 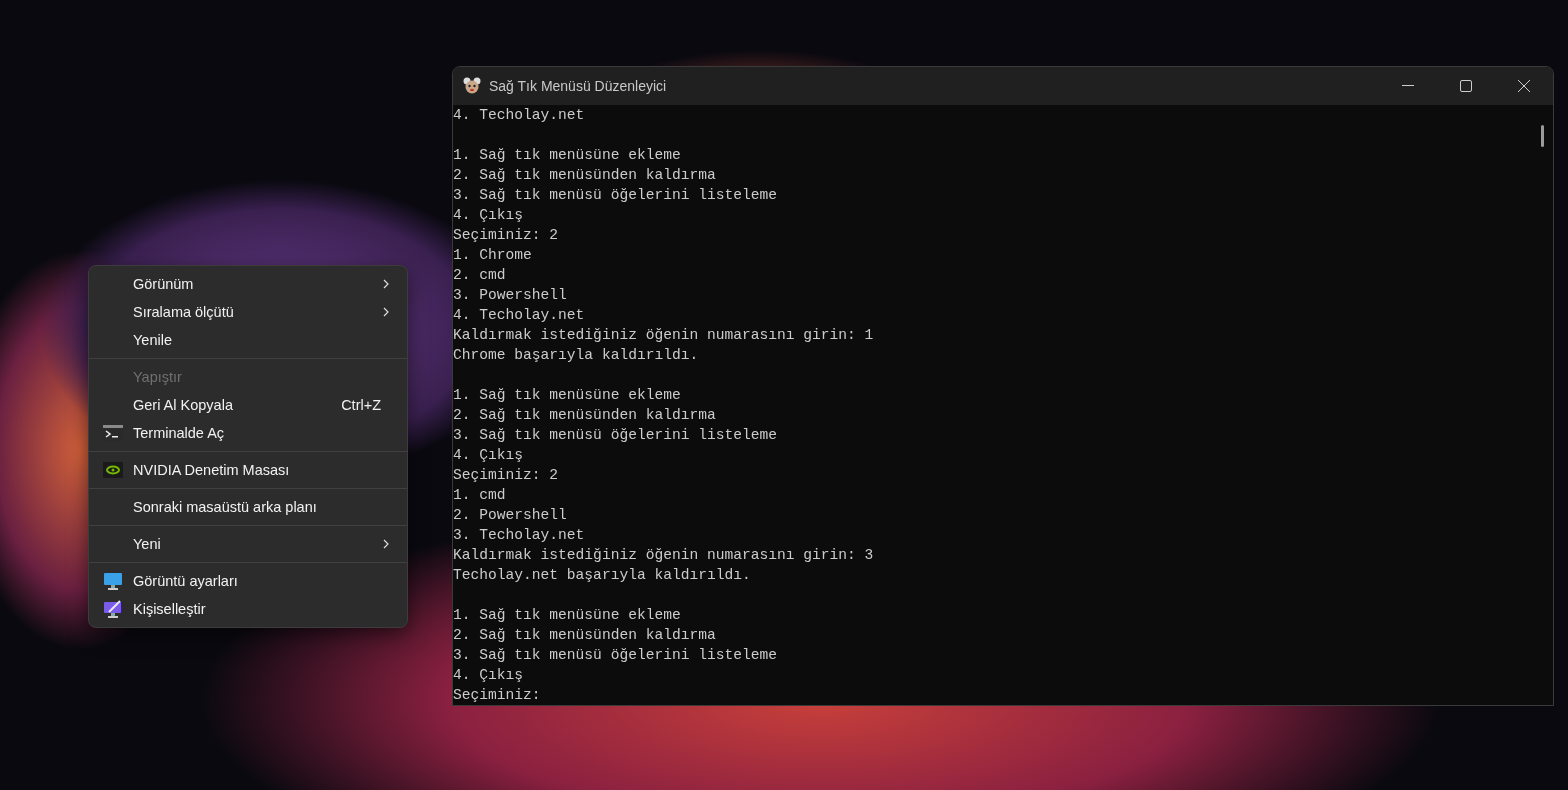 I want to click on menu-item-label: Sıralama ölçütü, so click(x=184, y=312).